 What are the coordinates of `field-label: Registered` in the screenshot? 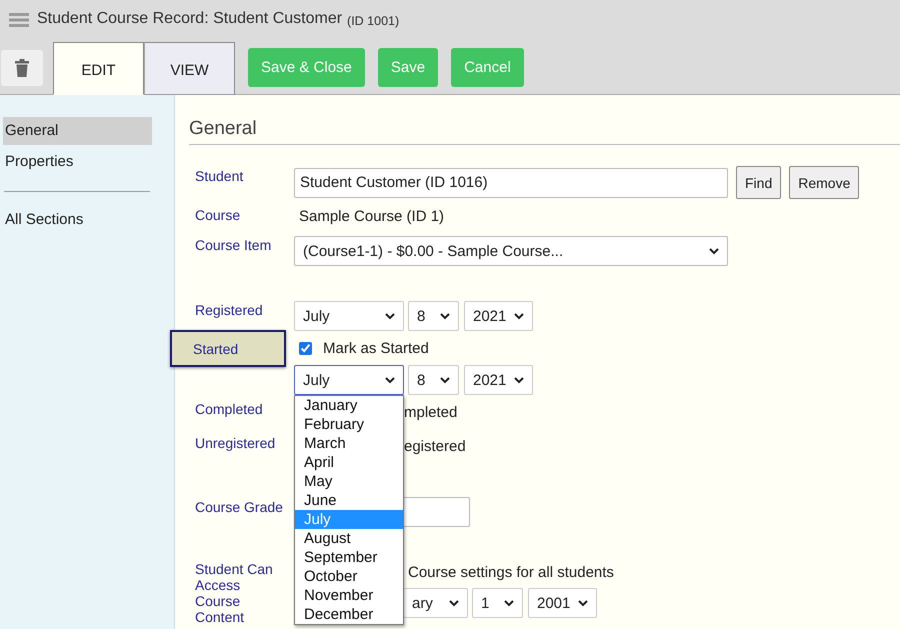 It's located at (229, 310).